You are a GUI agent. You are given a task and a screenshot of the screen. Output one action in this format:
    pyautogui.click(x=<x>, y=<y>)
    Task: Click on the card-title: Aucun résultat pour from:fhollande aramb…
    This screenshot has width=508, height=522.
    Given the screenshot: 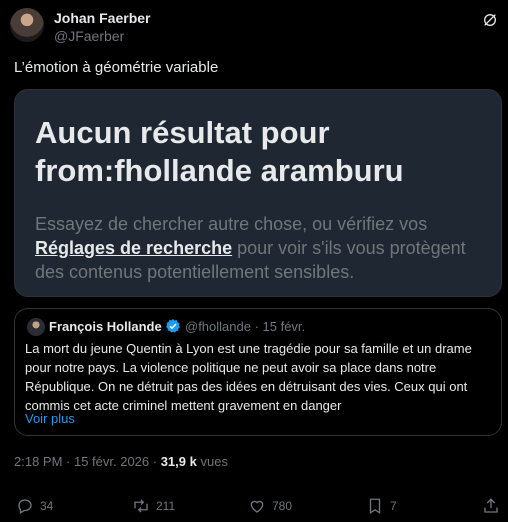 What is the action you would take?
    pyautogui.click(x=219, y=151)
    